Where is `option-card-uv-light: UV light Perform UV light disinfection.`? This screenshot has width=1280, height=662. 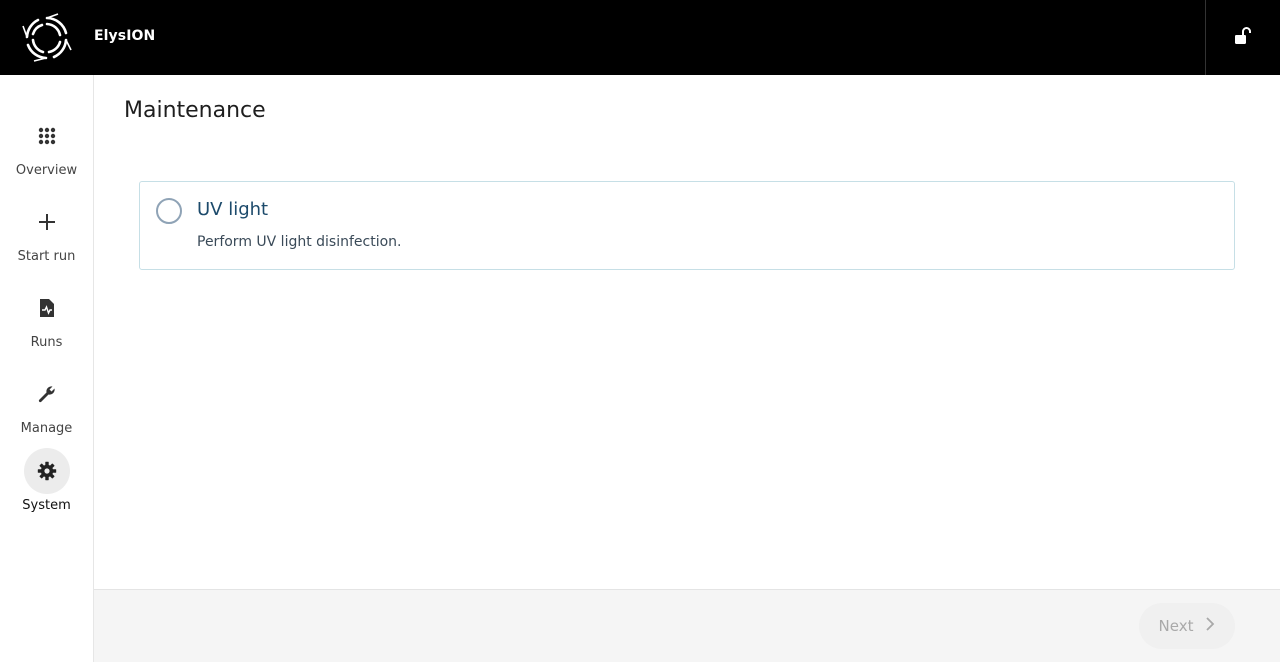 option-card-uv-light: UV light Perform UV light disinfection. is located at coordinates (687, 225).